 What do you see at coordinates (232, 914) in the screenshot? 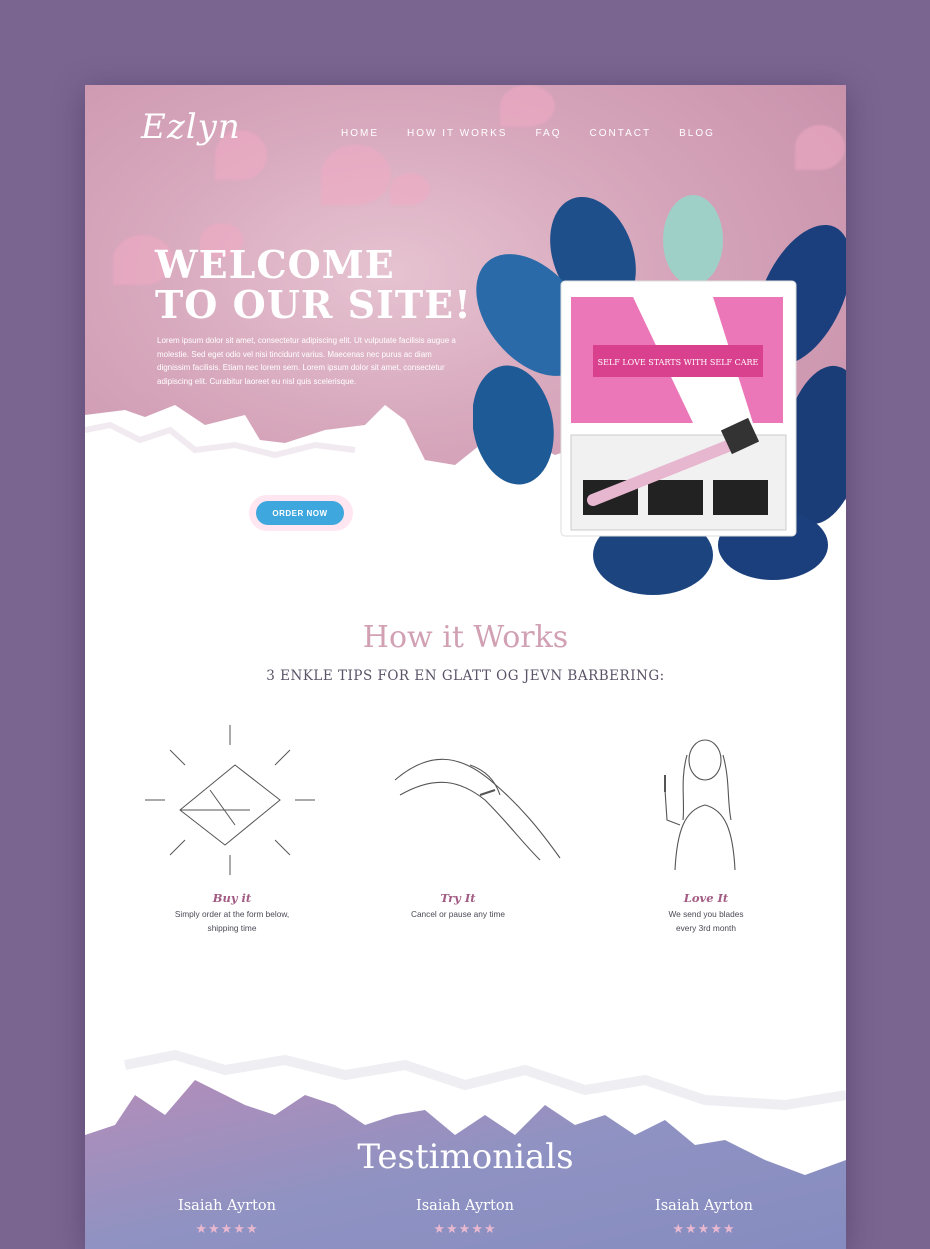
I see `step-text-line-1: Simply order at the form below,` at bounding box center [232, 914].